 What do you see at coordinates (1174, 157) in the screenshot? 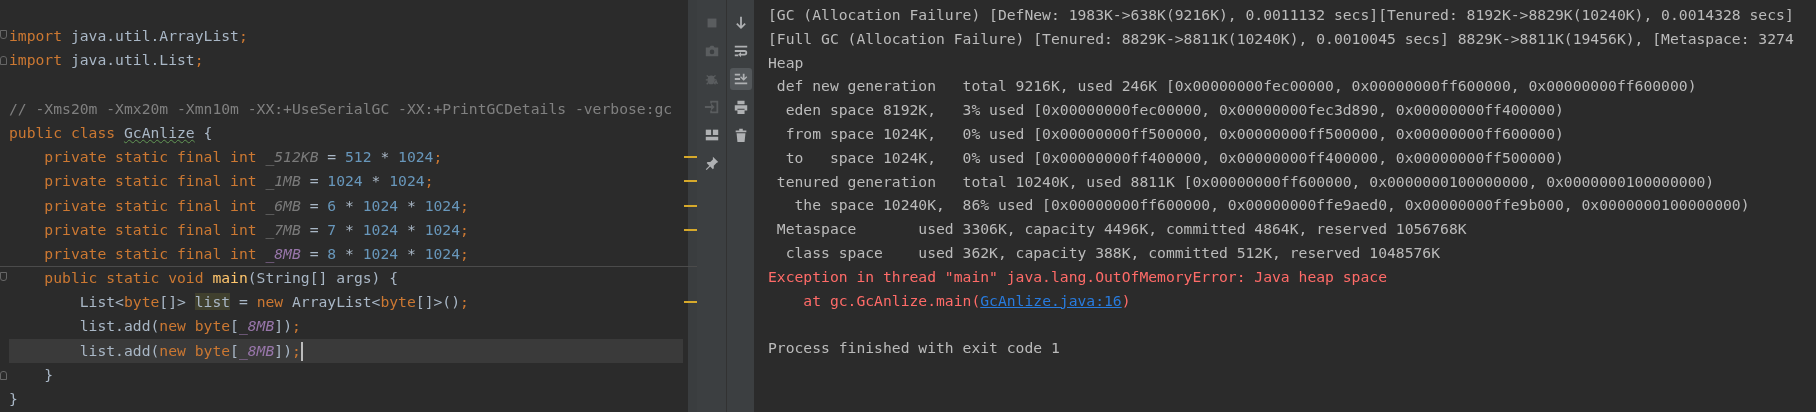
I see `console-line: to space 1024K, 0% used [0x00000000ff400000, 0x00000000ff400000, 0x00000000ff500000)` at bounding box center [1174, 157].